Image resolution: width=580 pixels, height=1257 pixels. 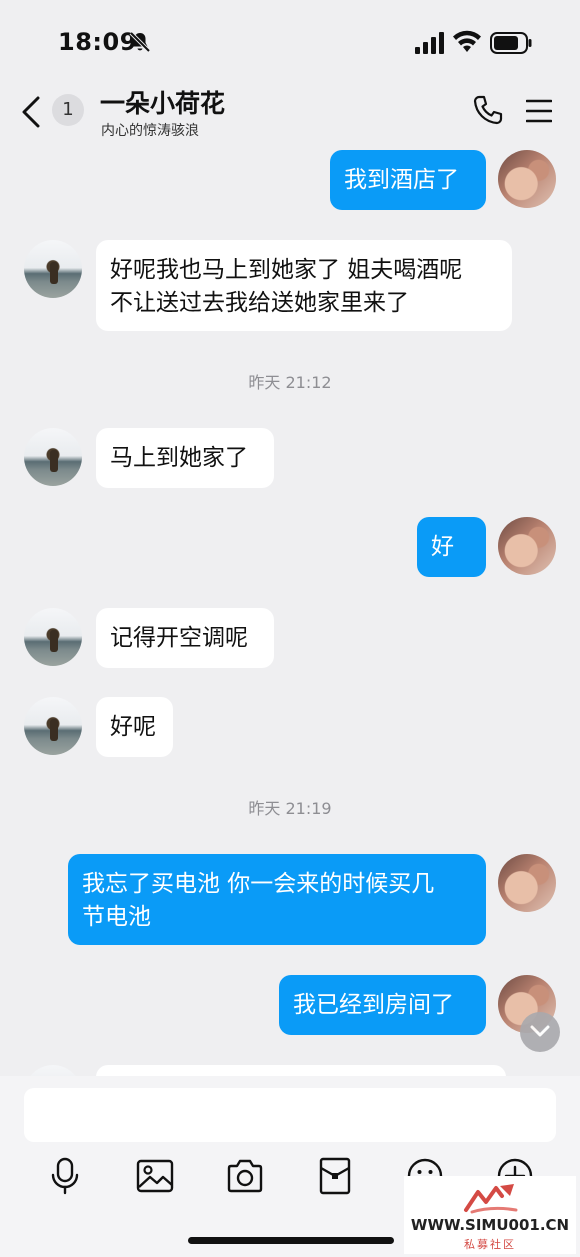 I want to click on red-packet-icon, so click(x=335, y=1176).